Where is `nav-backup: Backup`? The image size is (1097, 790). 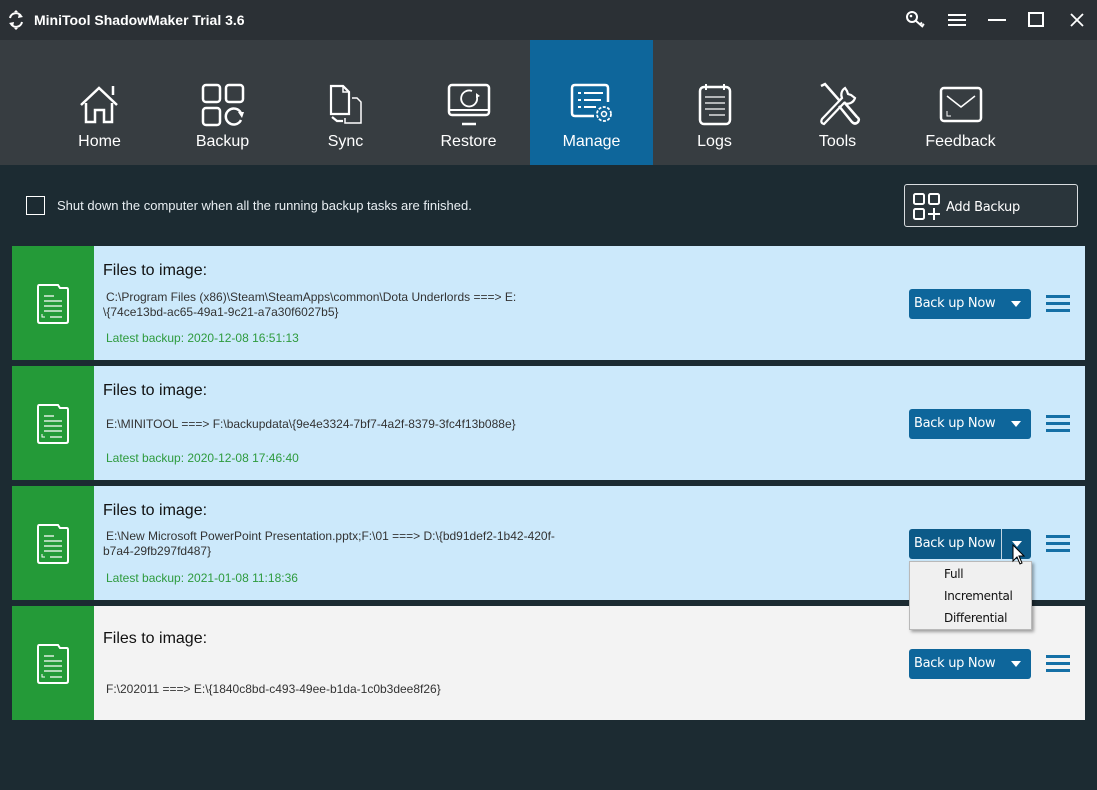
nav-backup: Backup is located at coordinates (222, 102).